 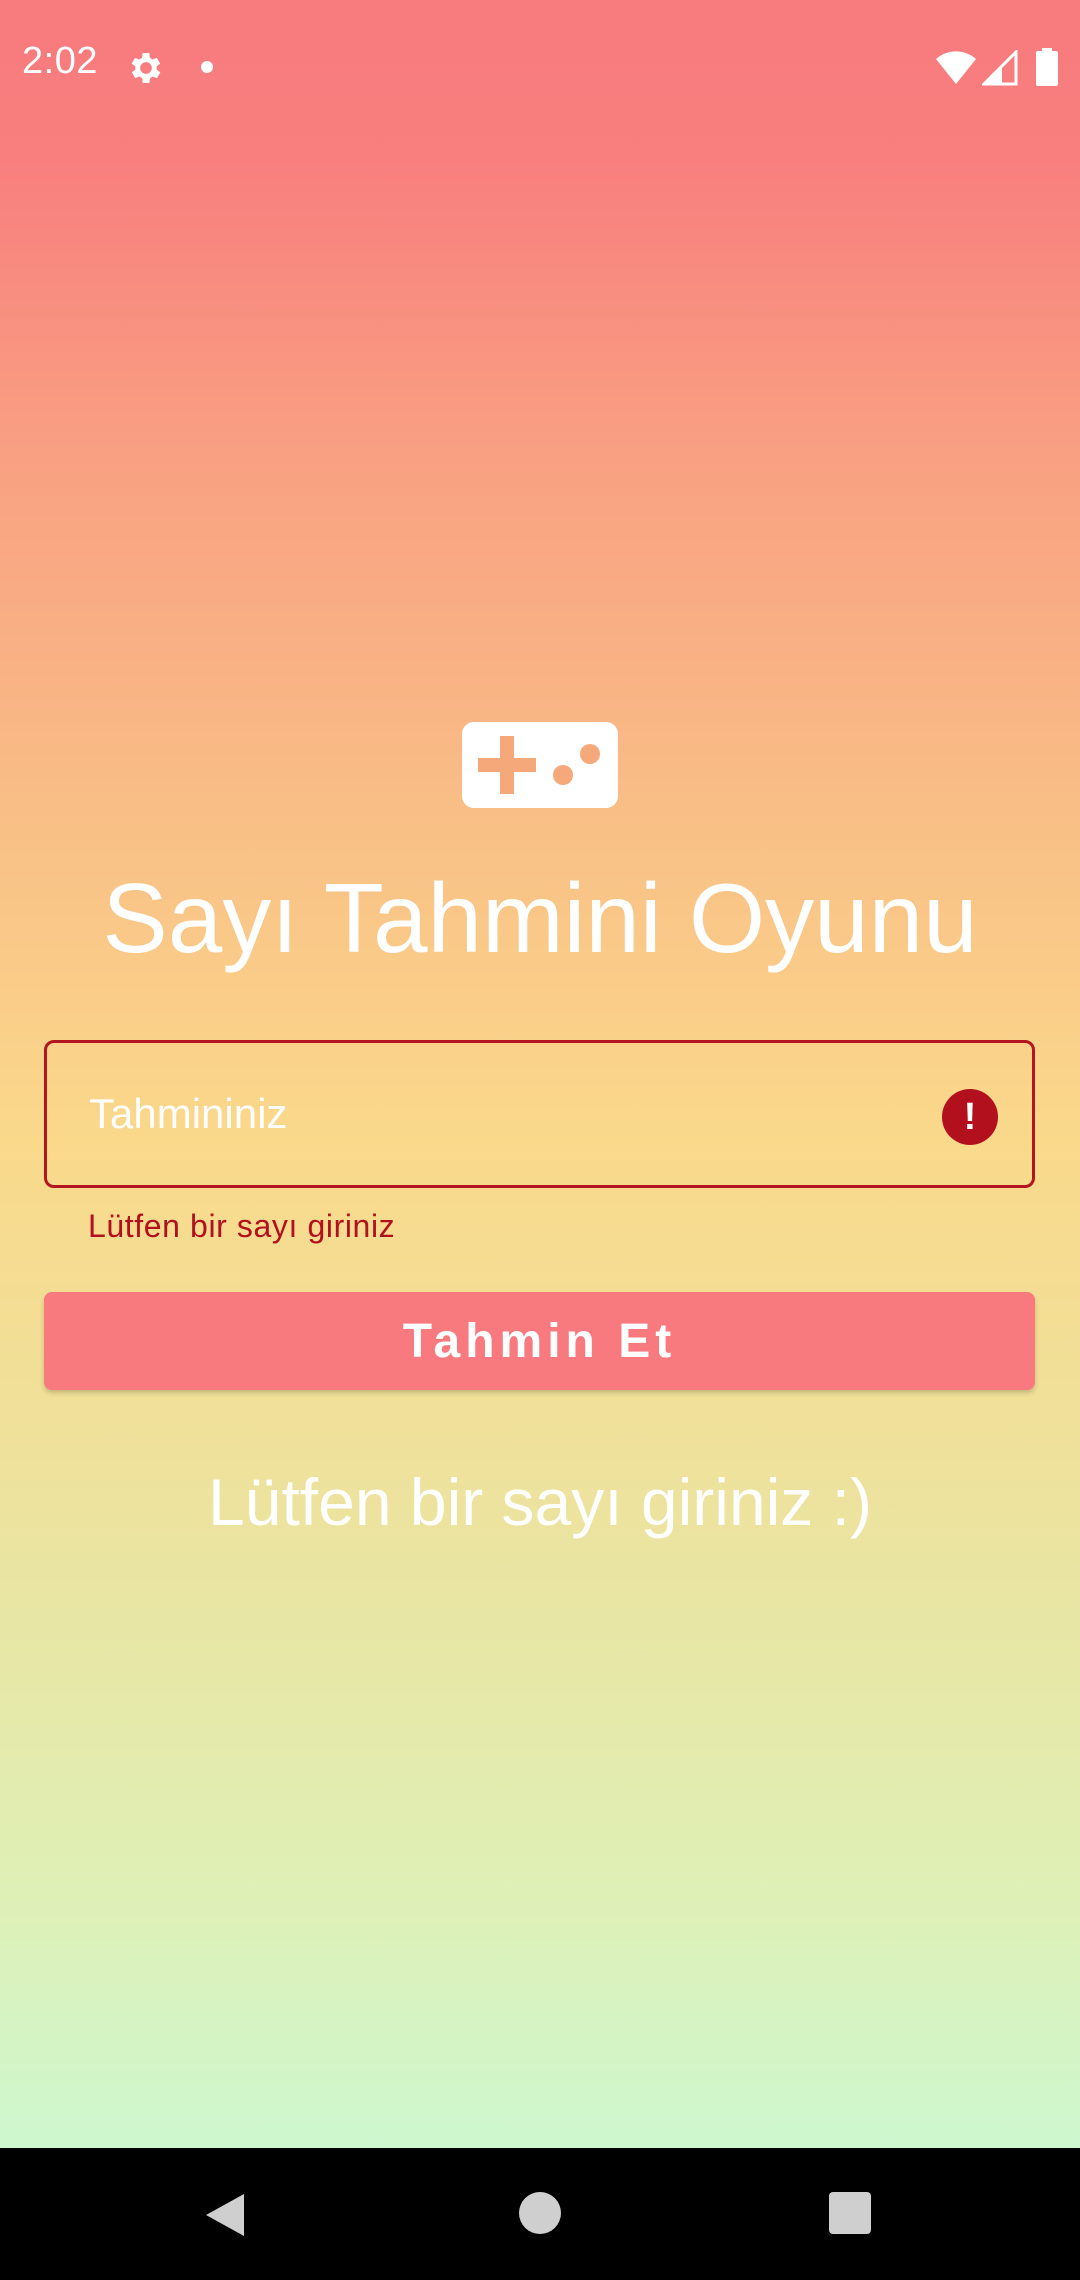 I want to click on guess-button: Tahmin Et, so click(x=539, y=1341).